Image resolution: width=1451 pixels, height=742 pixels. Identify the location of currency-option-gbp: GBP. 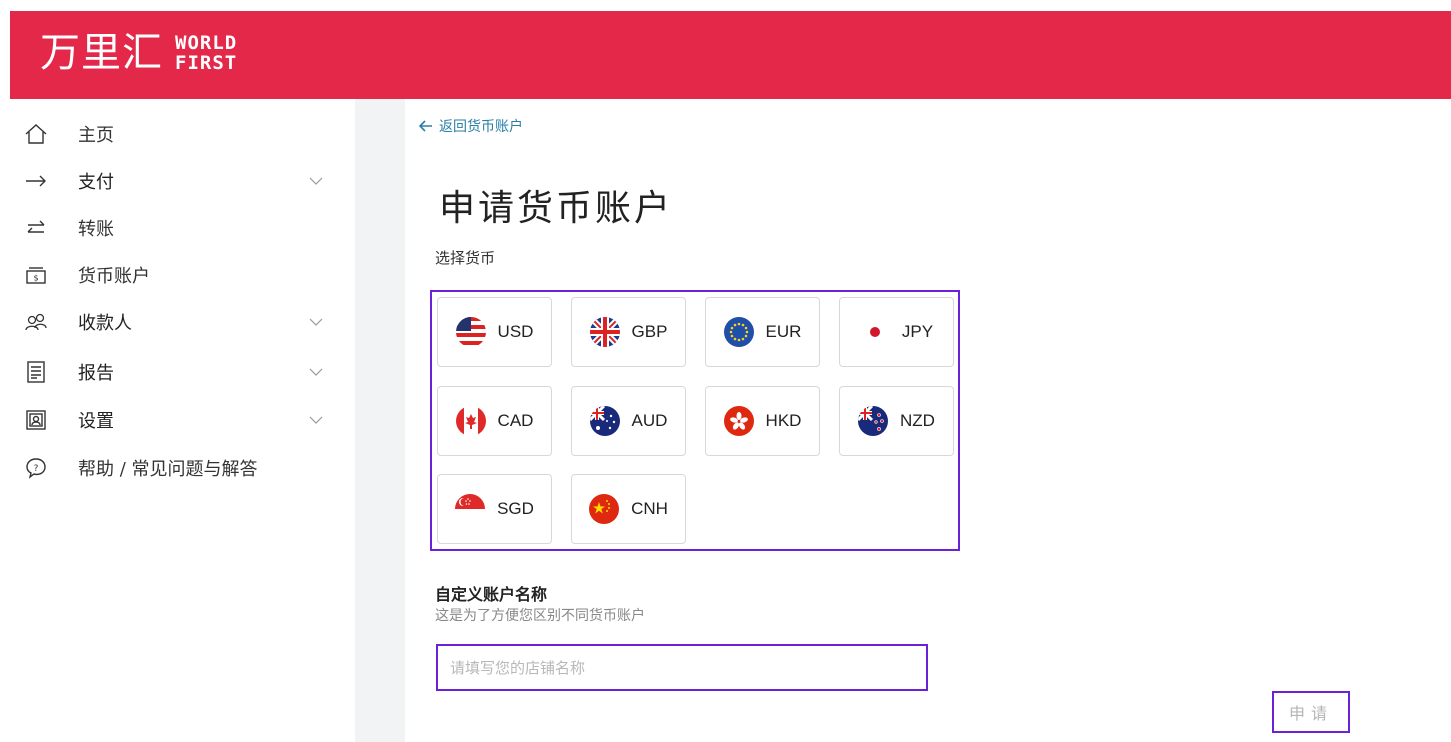
(628, 332).